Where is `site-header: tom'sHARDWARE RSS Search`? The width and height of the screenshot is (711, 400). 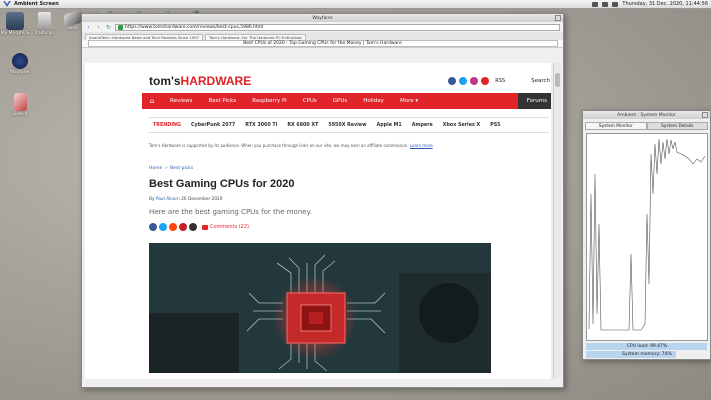
site-header: tom'sHARDWARE RSS Search is located at coordinates (350, 81).